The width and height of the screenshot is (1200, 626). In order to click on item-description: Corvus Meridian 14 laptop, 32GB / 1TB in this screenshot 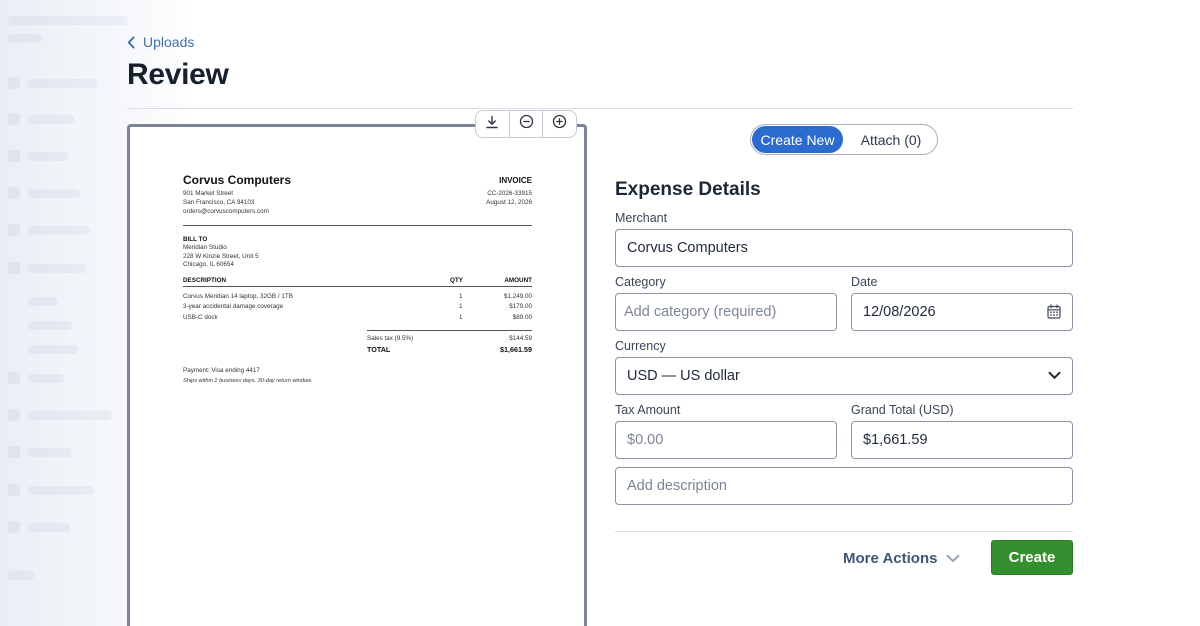, I will do `click(238, 296)`.